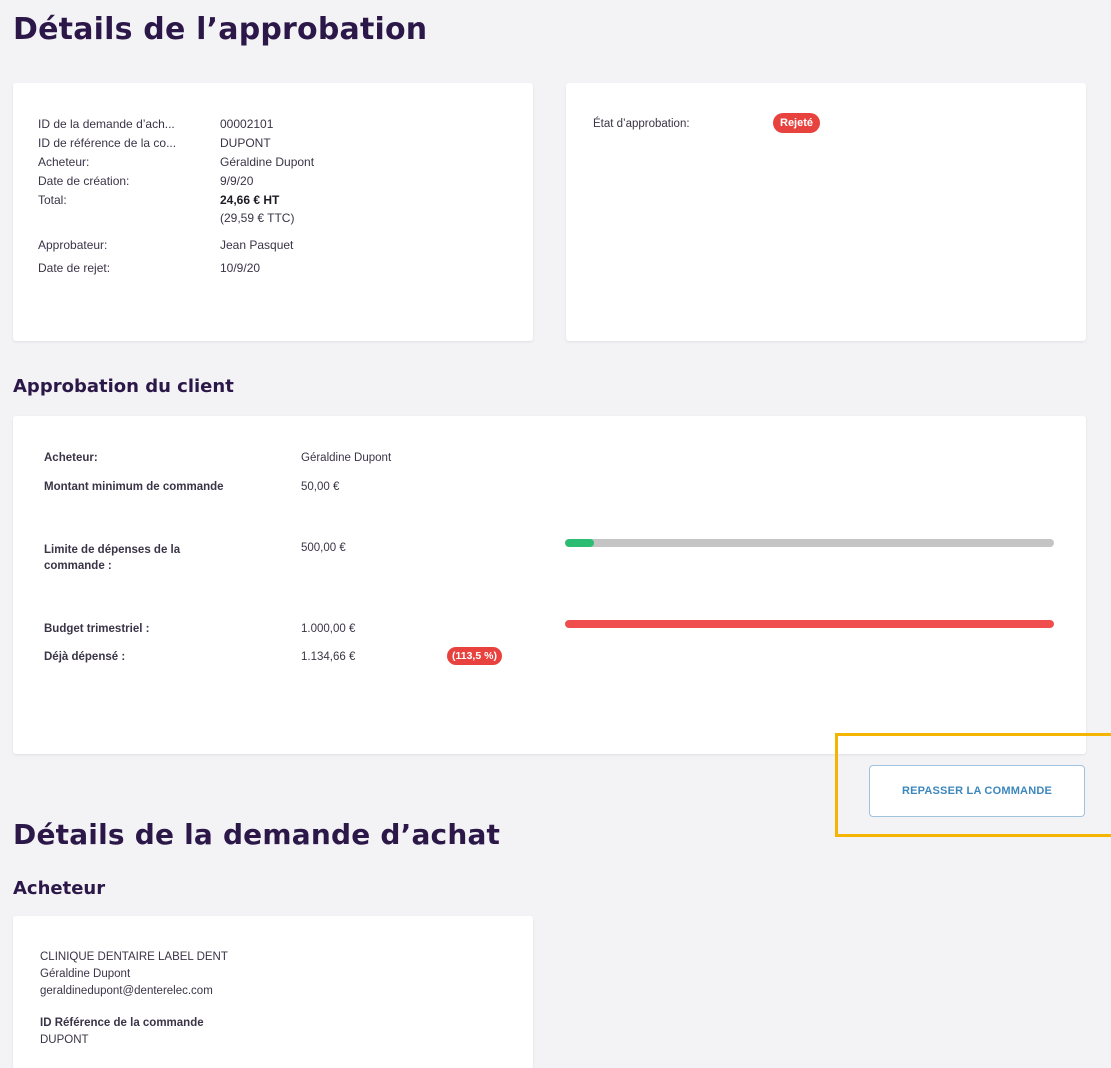  I want to click on min-order-value: 50,00 €, so click(320, 487).